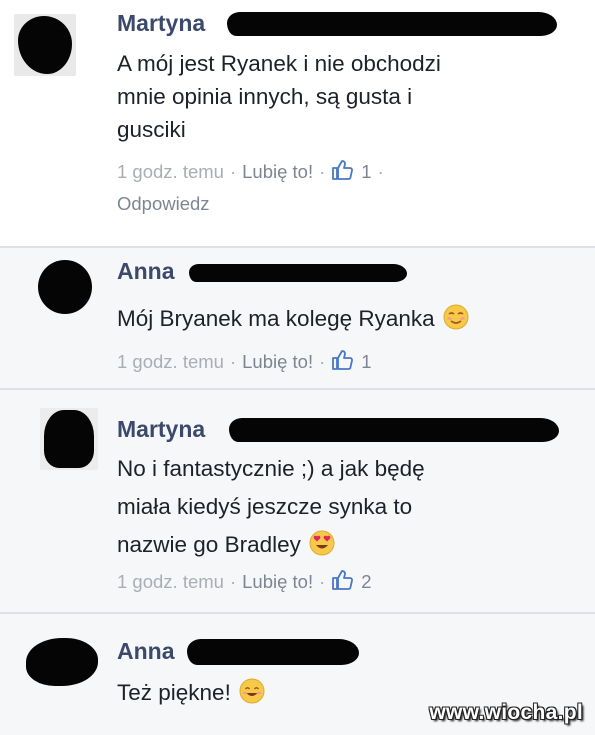 The image size is (595, 735). What do you see at coordinates (322, 543) in the screenshot?
I see `heart-eyes-emoji-icon` at bounding box center [322, 543].